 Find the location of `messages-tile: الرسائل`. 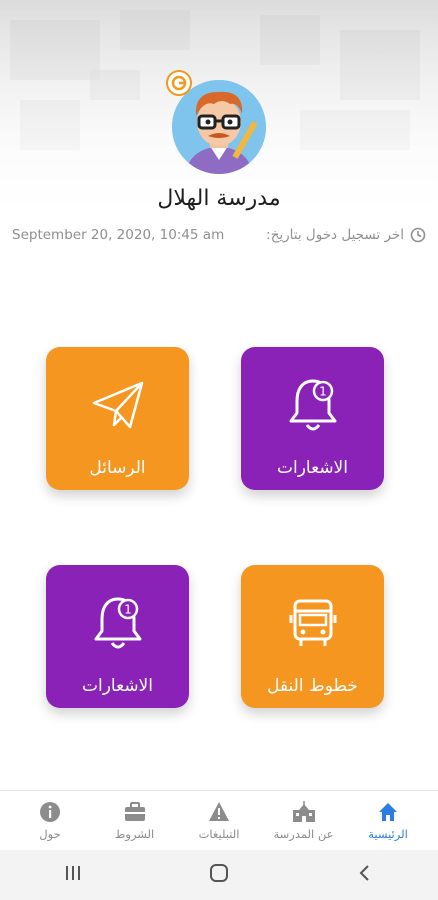

messages-tile: الرسائل is located at coordinates (117, 418).